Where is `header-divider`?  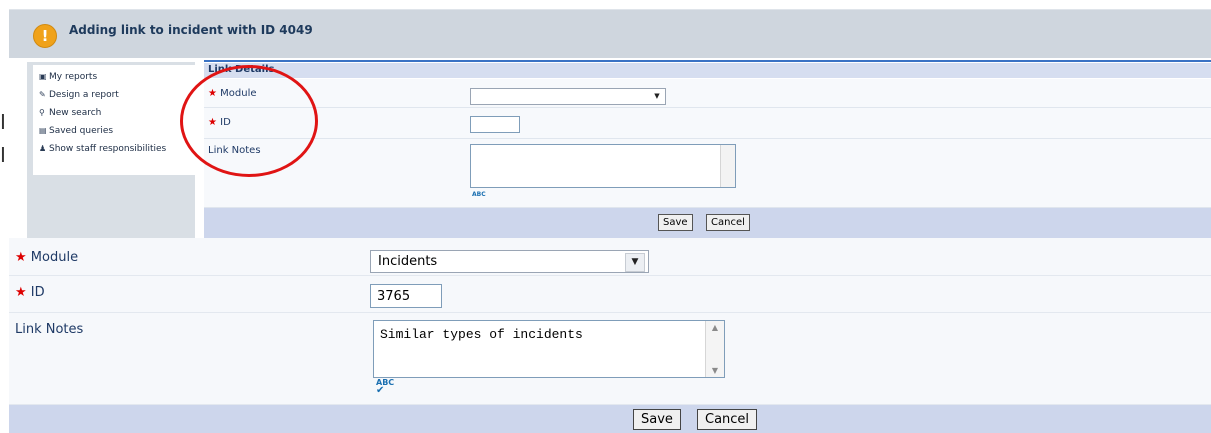 header-divider is located at coordinates (707, 61).